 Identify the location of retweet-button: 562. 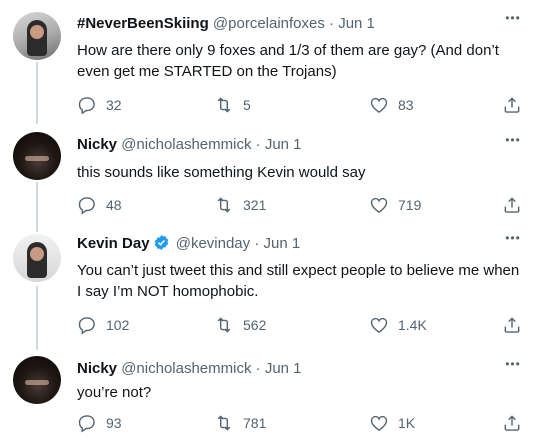
(240, 325).